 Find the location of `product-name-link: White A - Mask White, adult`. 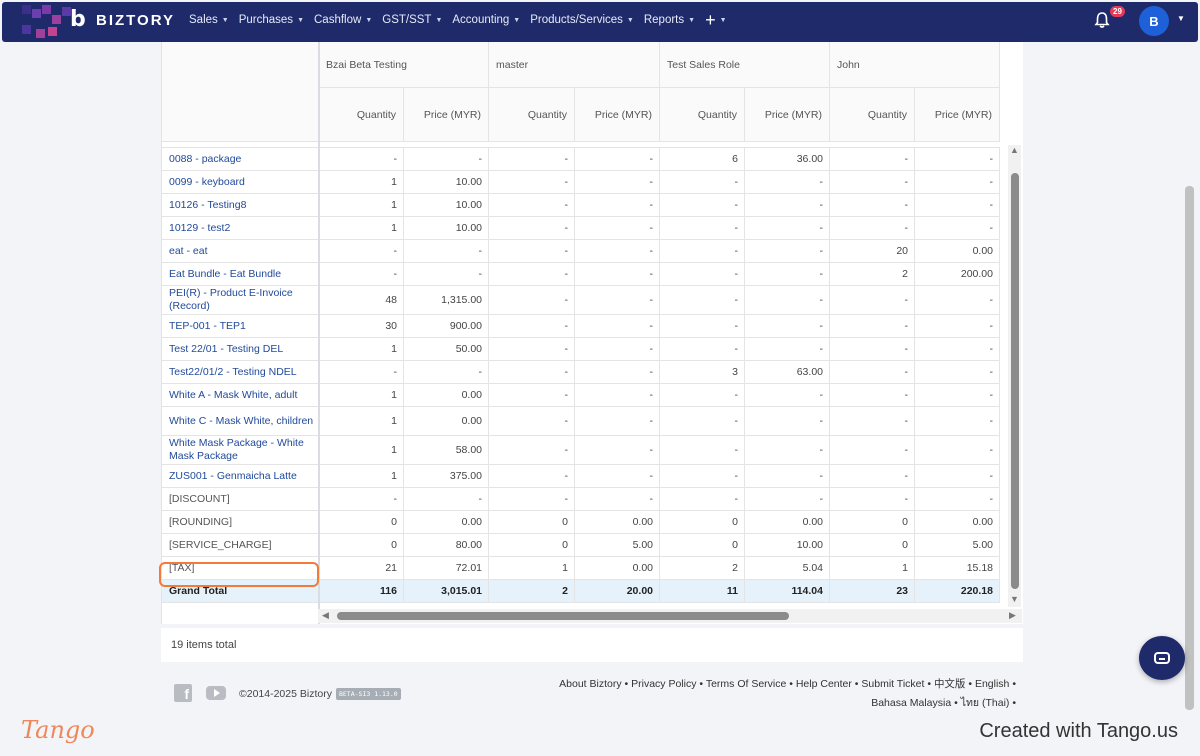

product-name-link: White A - Mask White, adult is located at coordinates (240, 395).